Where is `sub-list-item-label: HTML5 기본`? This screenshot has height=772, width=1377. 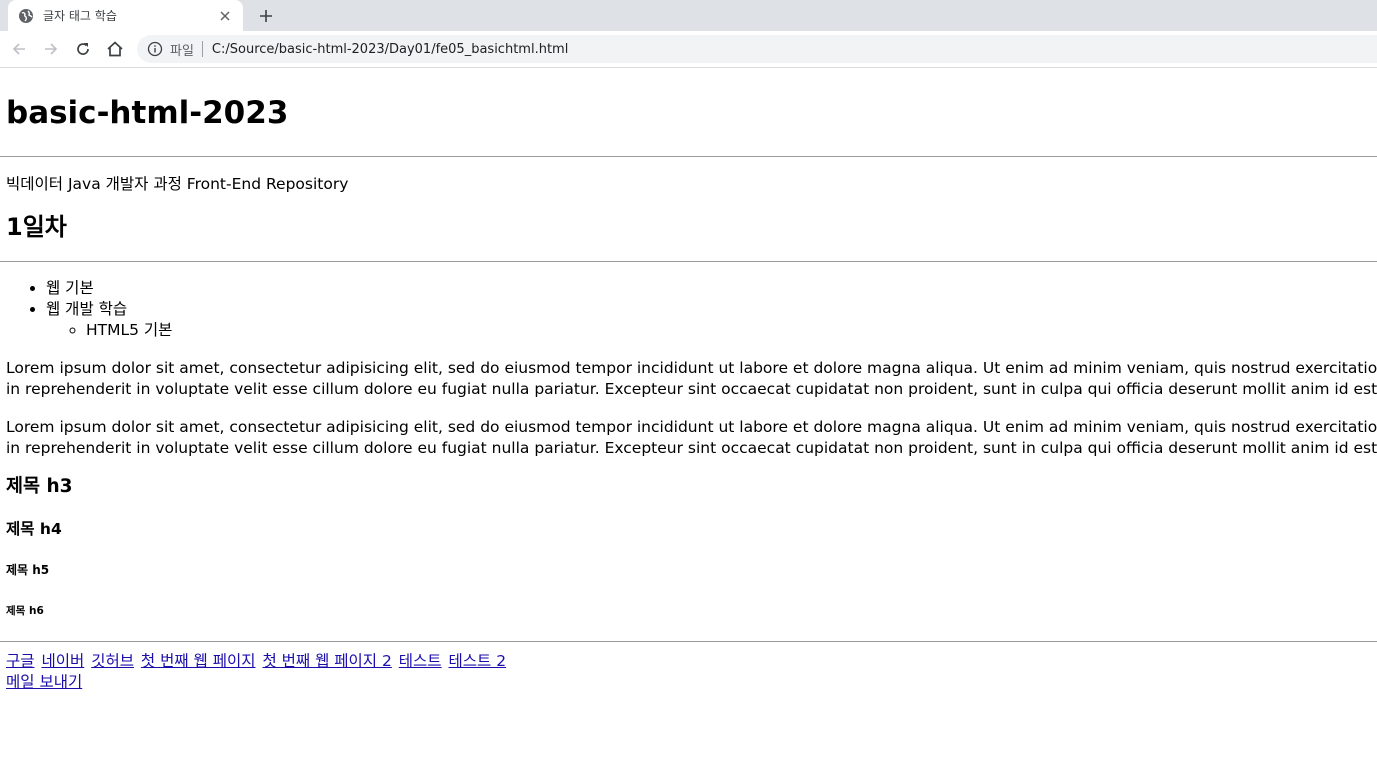
sub-list-item-label: HTML5 기본 is located at coordinates (129, 330).